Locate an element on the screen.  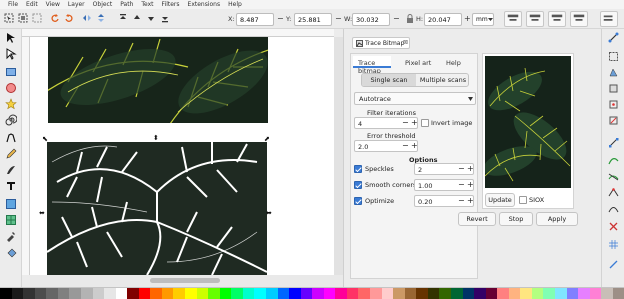
flip-vertical-icon is located at coordinates (101, 18).